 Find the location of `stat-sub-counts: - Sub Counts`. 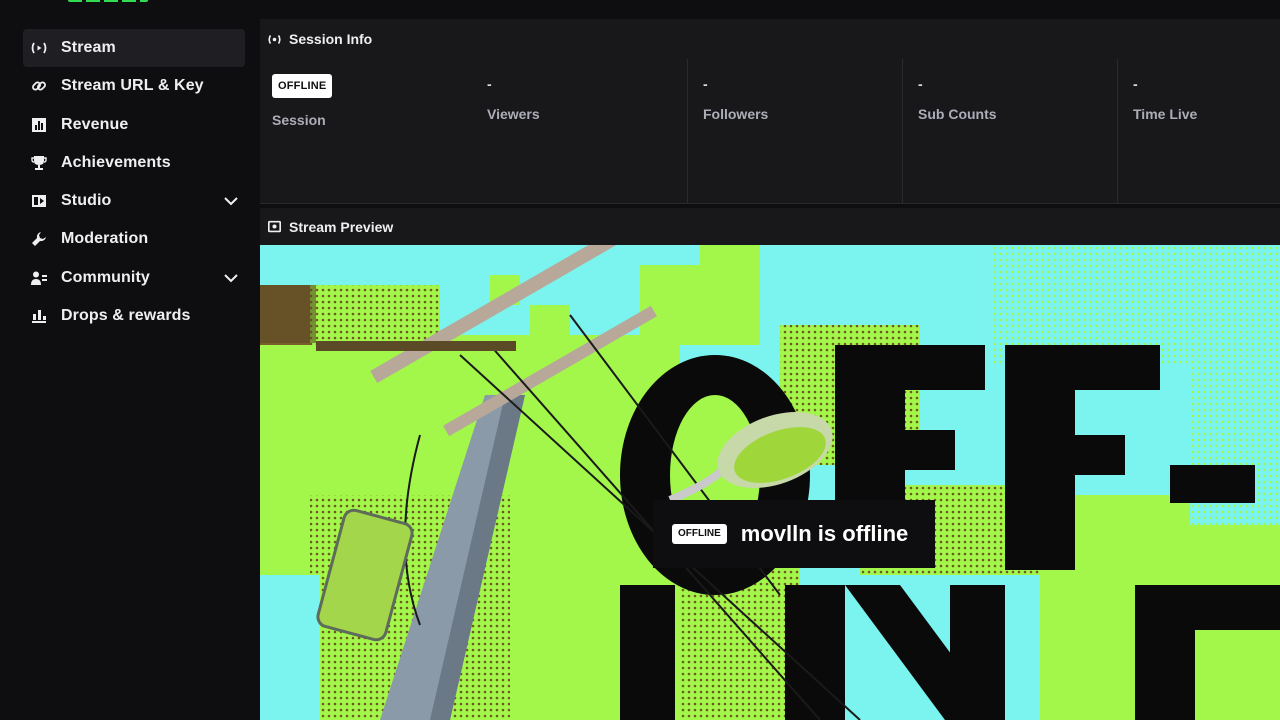

stat-sub-counts: - Sub Counts is located at coordinates (1009, 131).